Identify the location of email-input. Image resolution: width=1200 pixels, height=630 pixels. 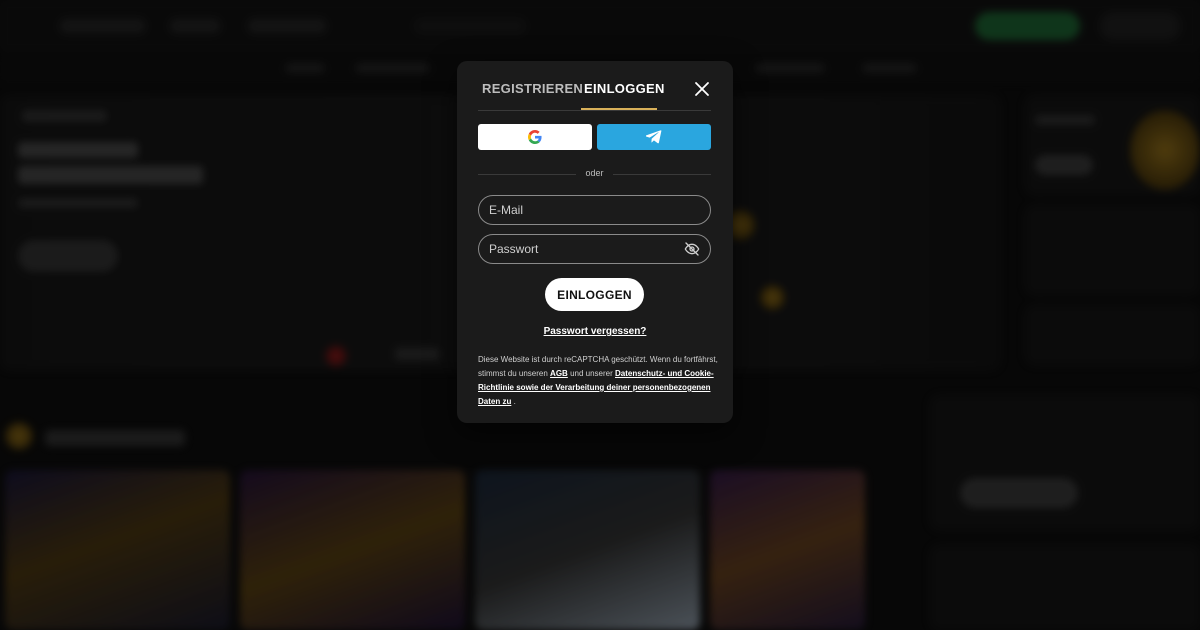
(584, 210).